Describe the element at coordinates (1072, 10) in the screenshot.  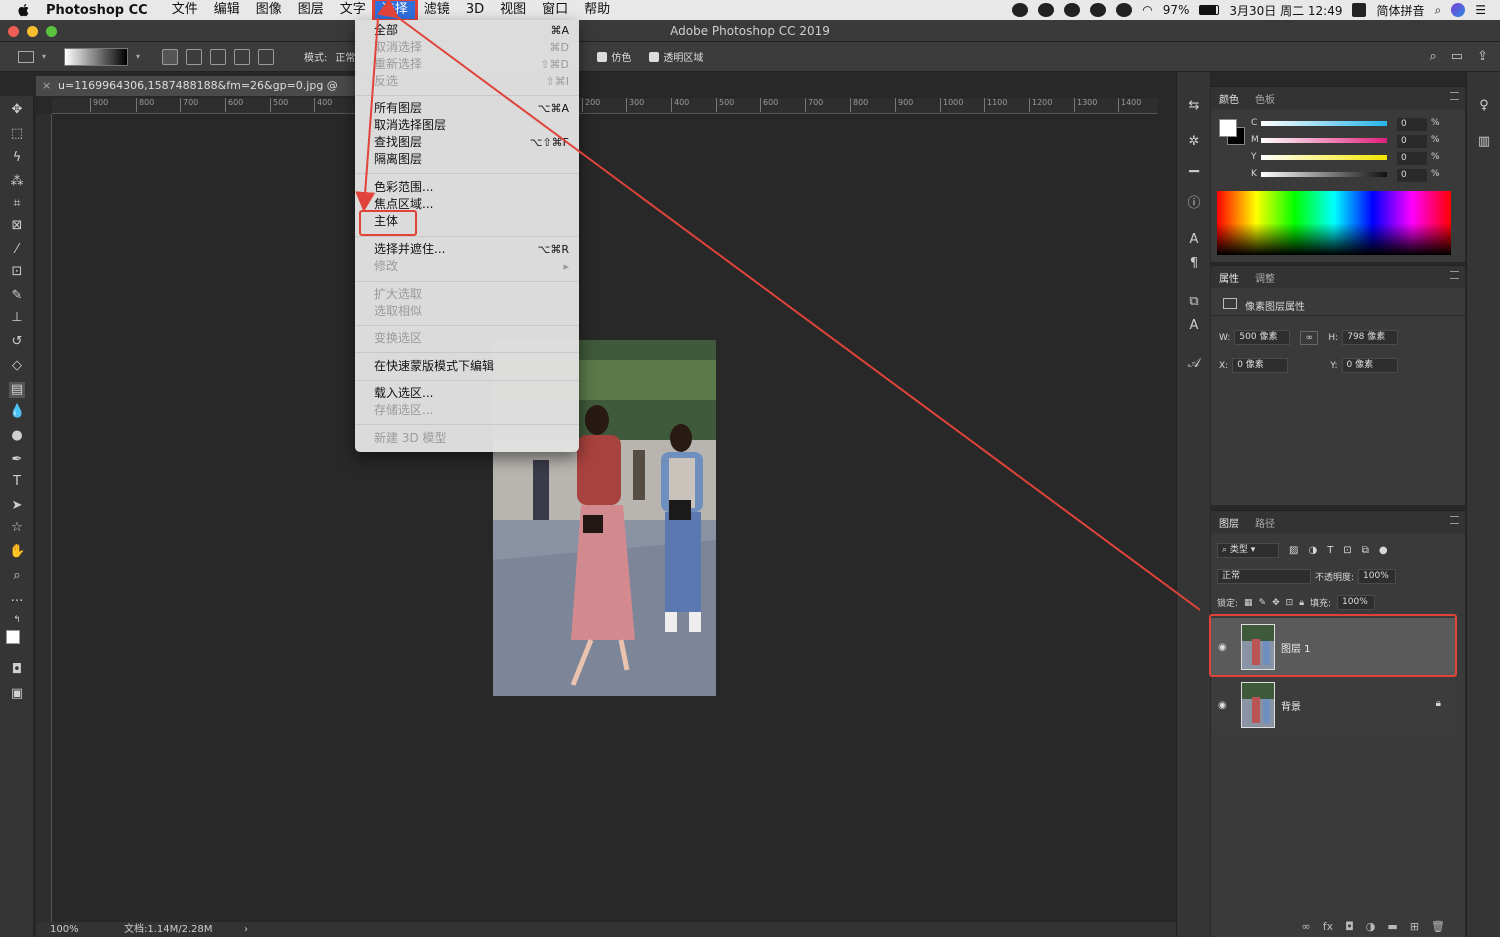
I see `cloud-sync-icon` at that location.